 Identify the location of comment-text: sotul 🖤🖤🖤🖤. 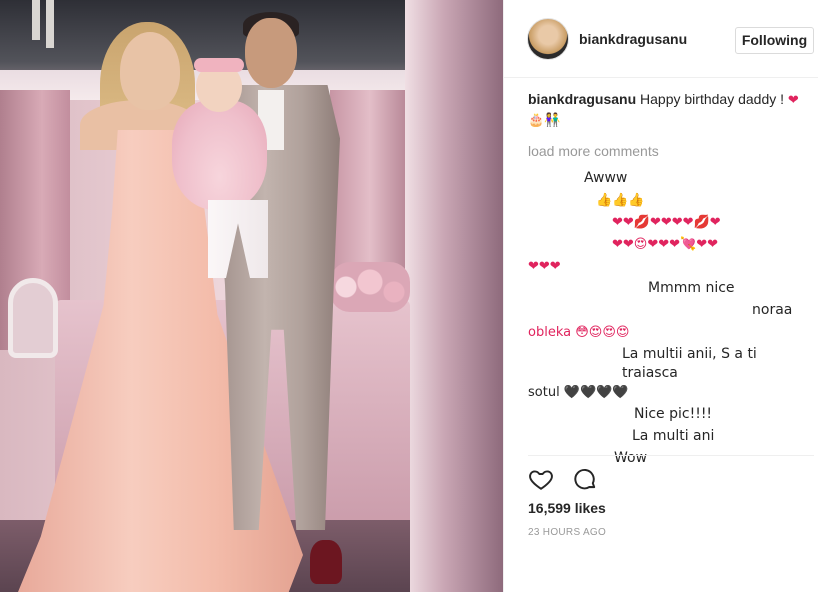
(578, 392).